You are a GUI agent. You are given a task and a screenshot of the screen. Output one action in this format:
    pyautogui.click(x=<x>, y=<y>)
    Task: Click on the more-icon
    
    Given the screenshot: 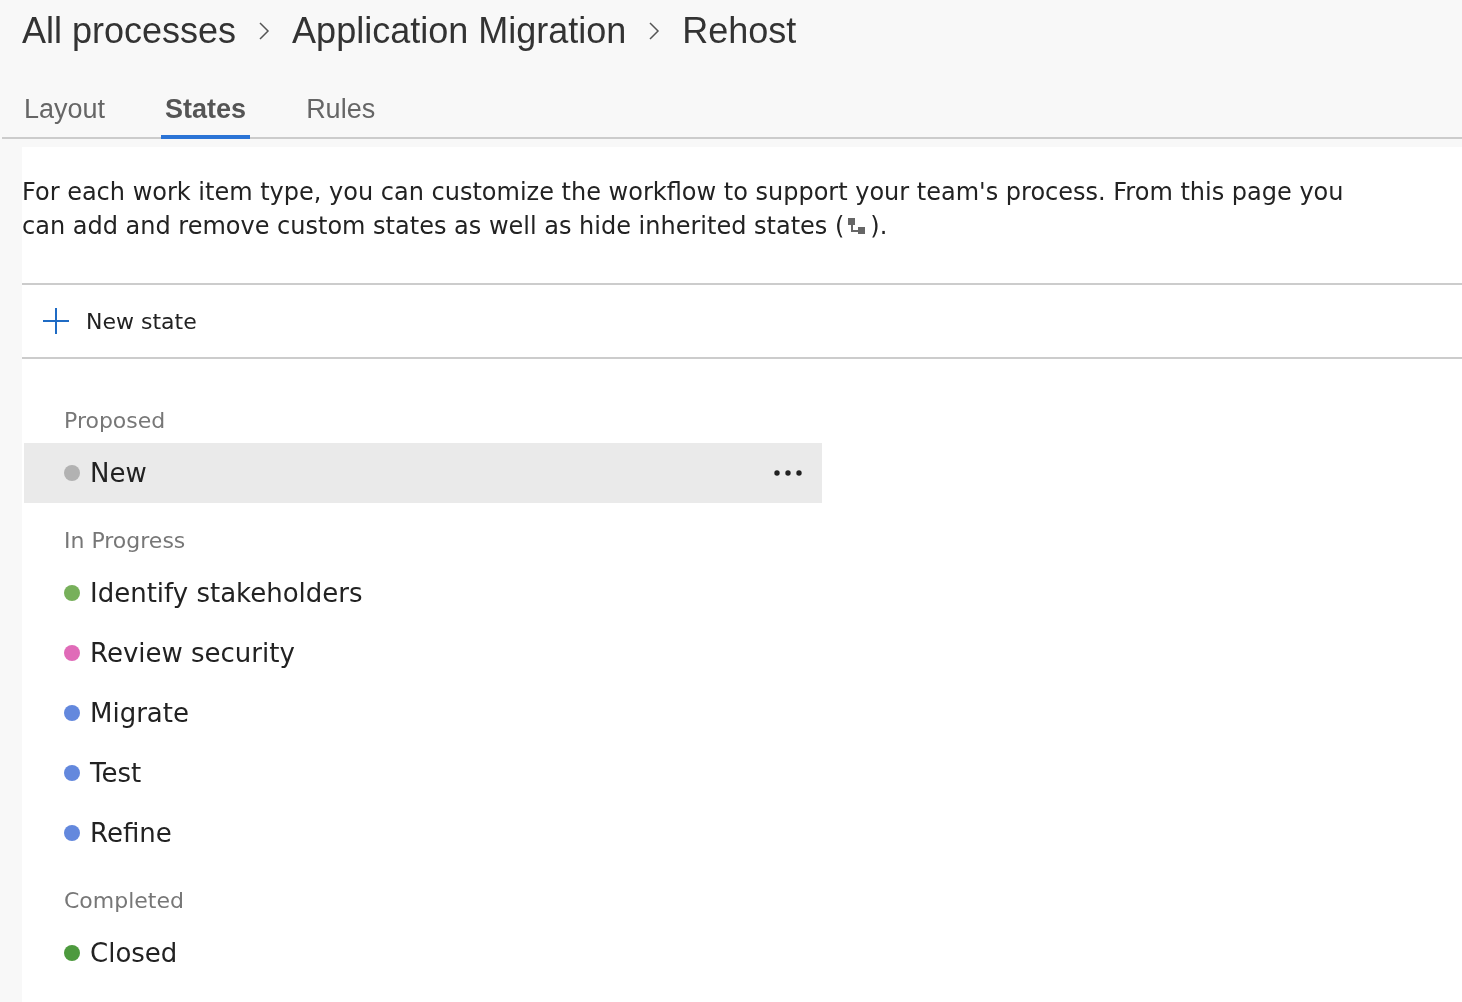 What is the action you would take?
    pyautogui.click(x=788, y=473)
    